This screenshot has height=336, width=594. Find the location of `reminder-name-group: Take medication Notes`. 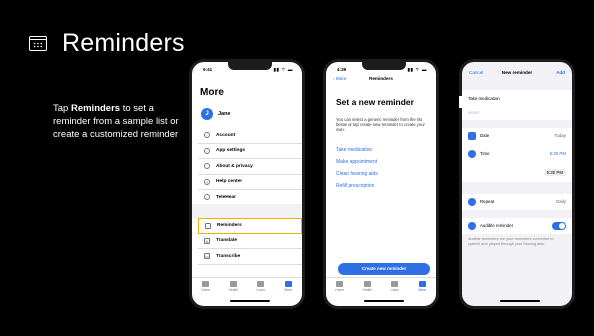

reminder-name-group: Take medication Notes is located at coordinates (517, 105).